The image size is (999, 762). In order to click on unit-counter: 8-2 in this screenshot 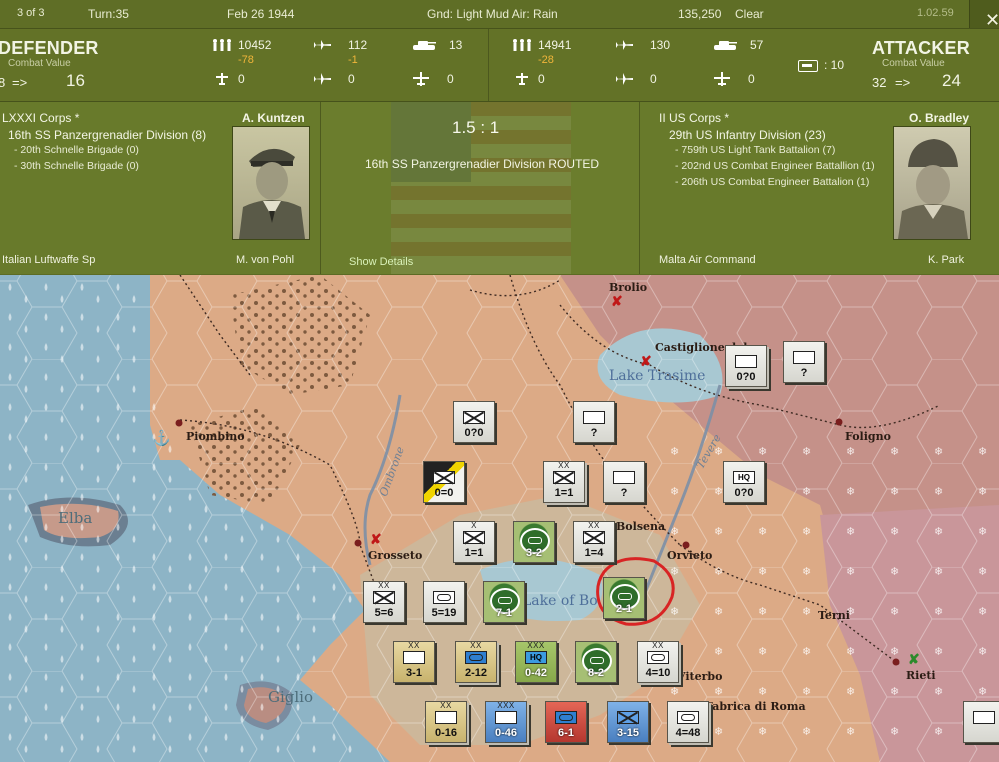, I will do `click(596, 662)`.